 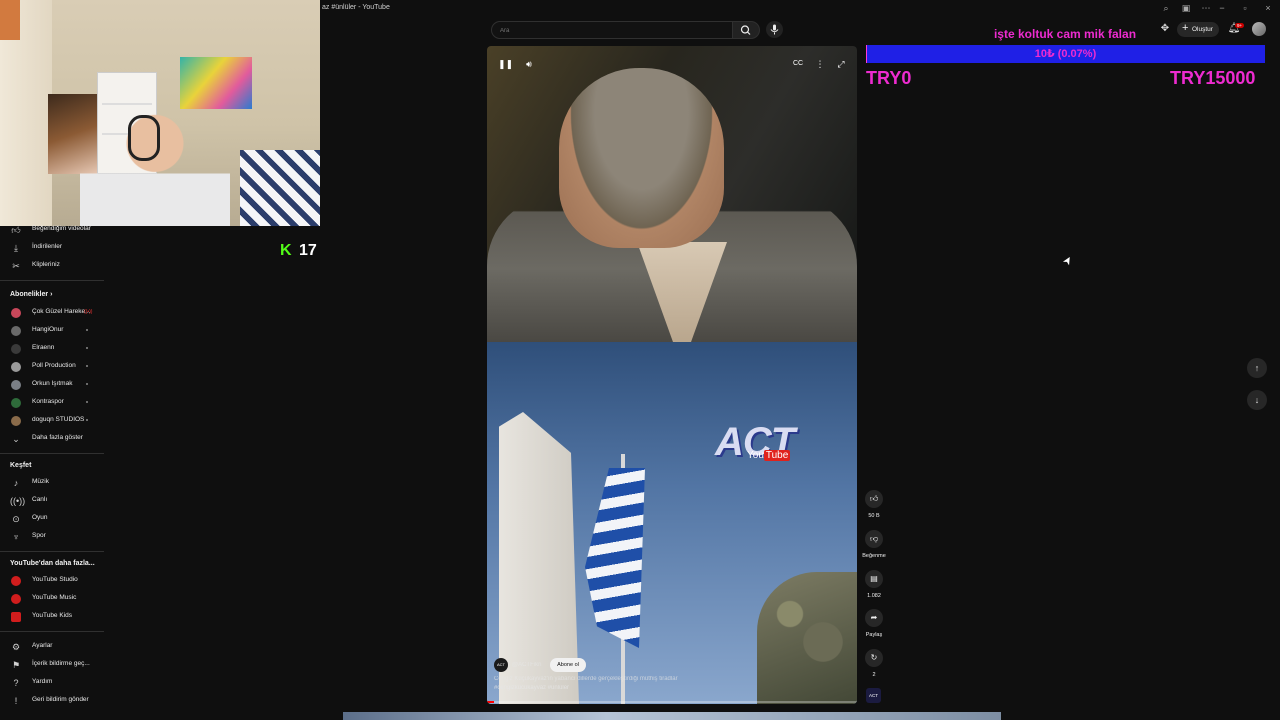 What do you see at coordinates (42, 645) in the screenshot?
I see `sidebar-item-label: Ayarlar` at bounding box center [42, 645].